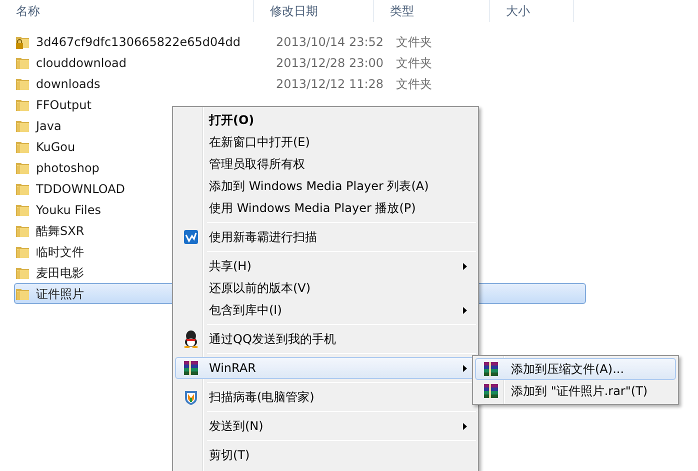 The width and height of the screenshot is (698, 471). What do you see at coordinates (138, 41) in the screenshot?
I see `file-name: 3d467cf9dfc130665822e65d04dd` at bounding box center [138, 41].